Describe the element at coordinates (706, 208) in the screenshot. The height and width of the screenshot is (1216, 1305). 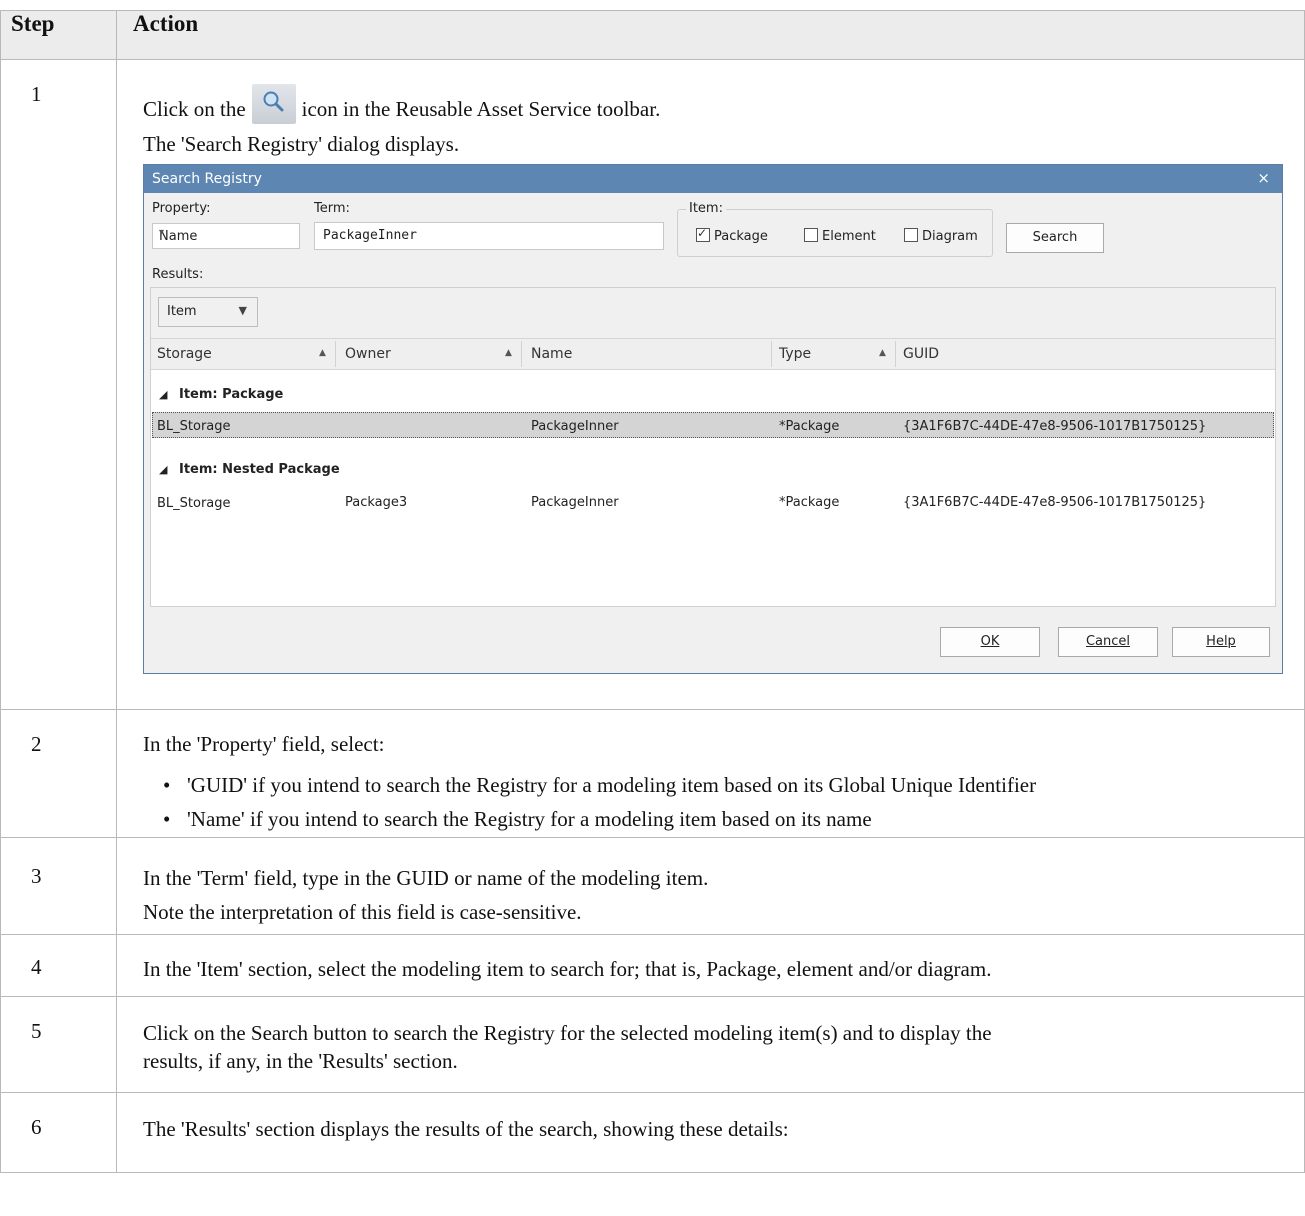
I see `item-label: Item:` at that location.